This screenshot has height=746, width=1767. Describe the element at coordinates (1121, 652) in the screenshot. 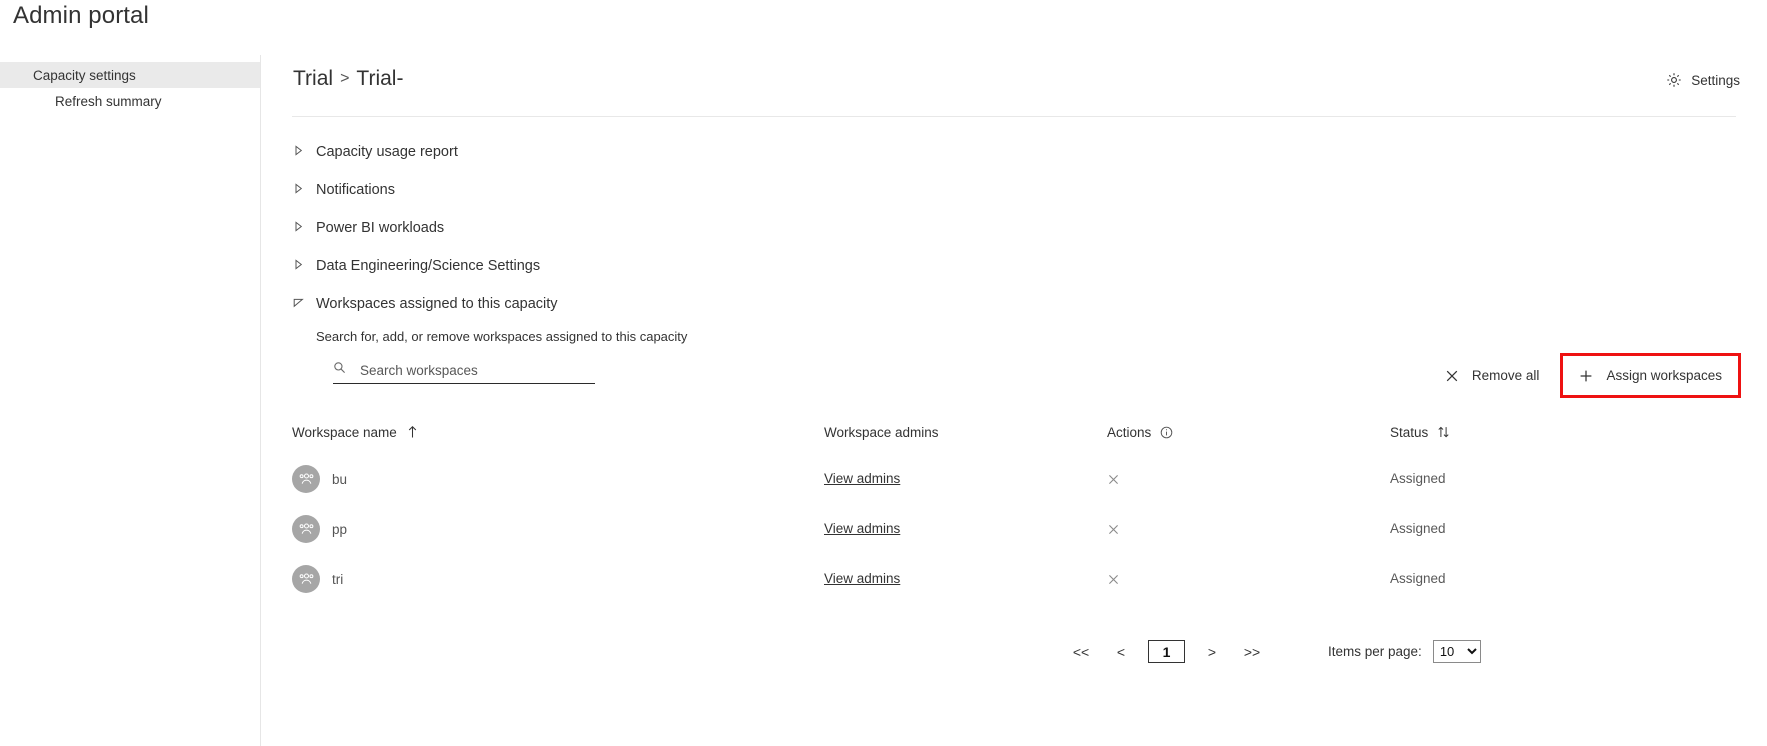

I see `prev-page-button: <` at that location.